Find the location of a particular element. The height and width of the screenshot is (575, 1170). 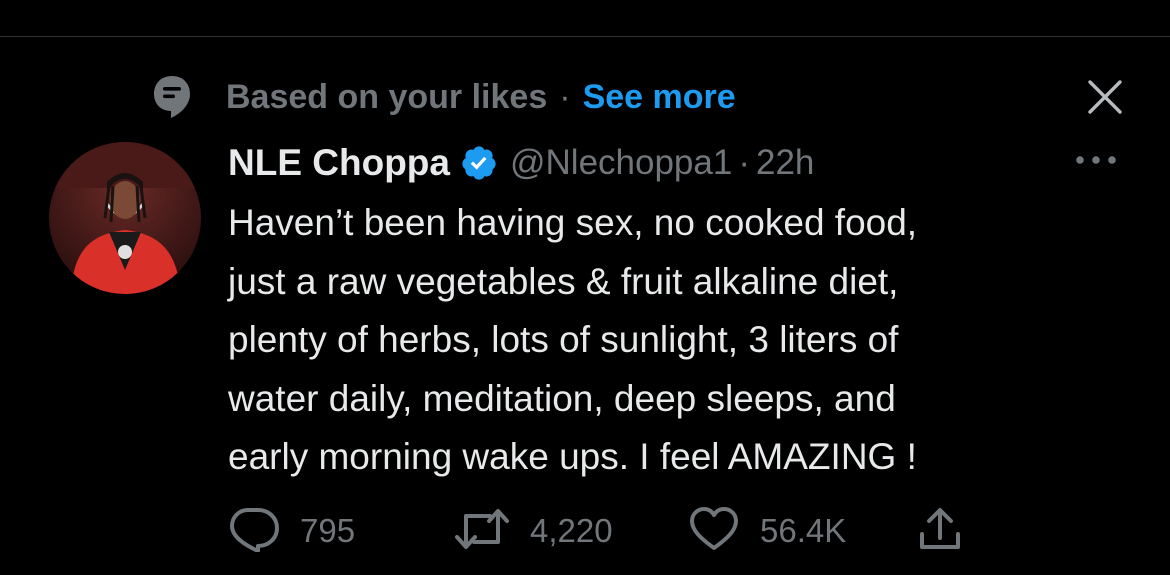

share-button is located at coordinates (940, 531).